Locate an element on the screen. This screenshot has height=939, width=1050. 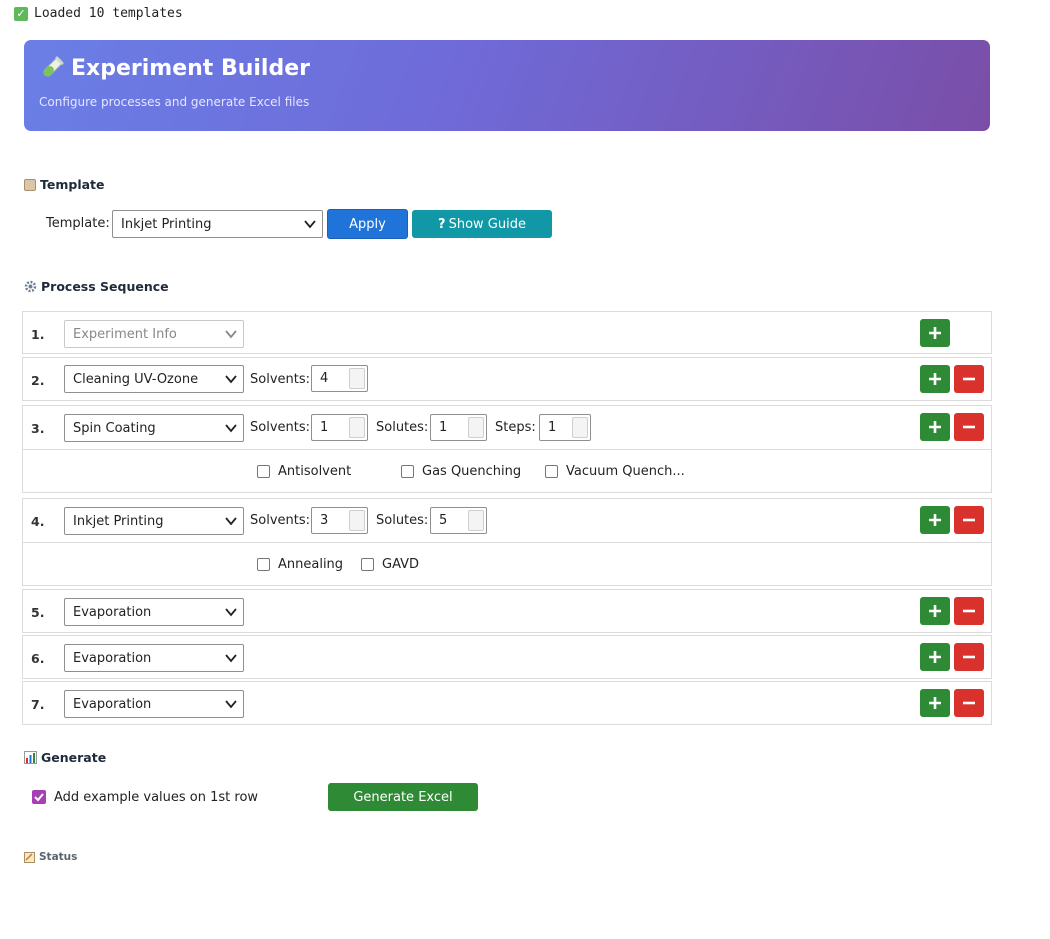
process-select: Experiment Info is located at coordinates (154, 334).